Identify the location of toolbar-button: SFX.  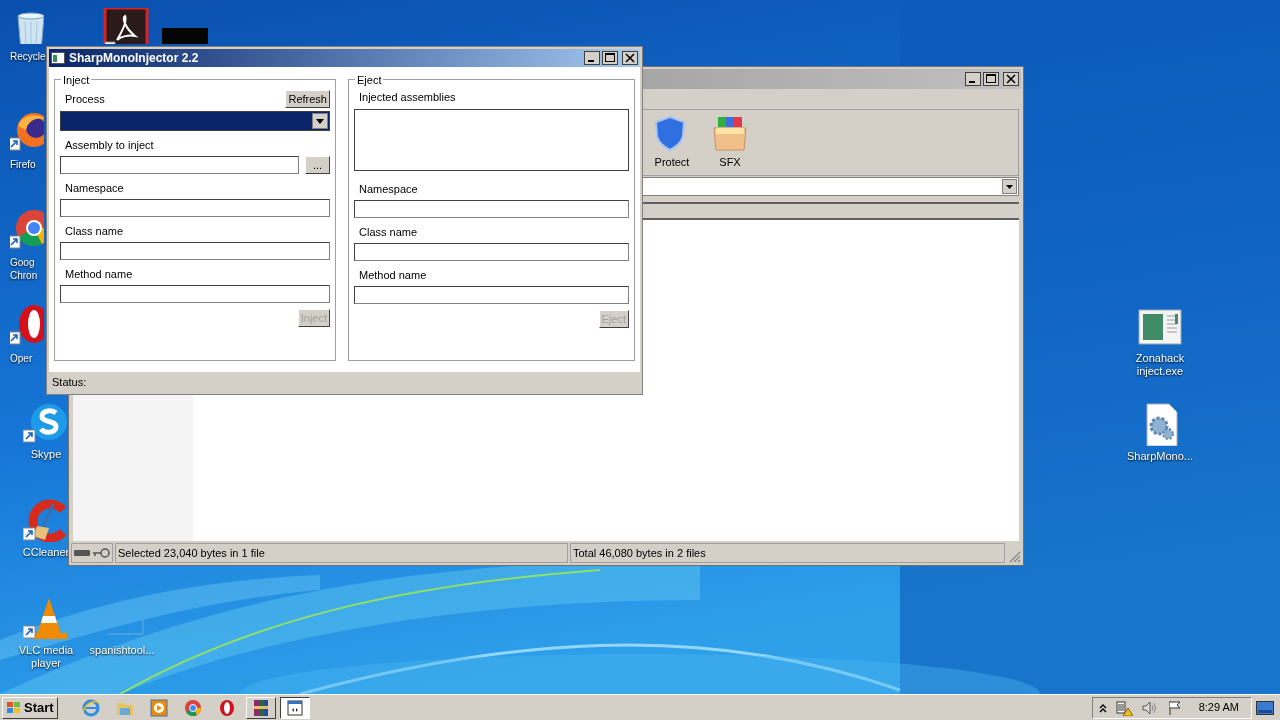
(730, 143).